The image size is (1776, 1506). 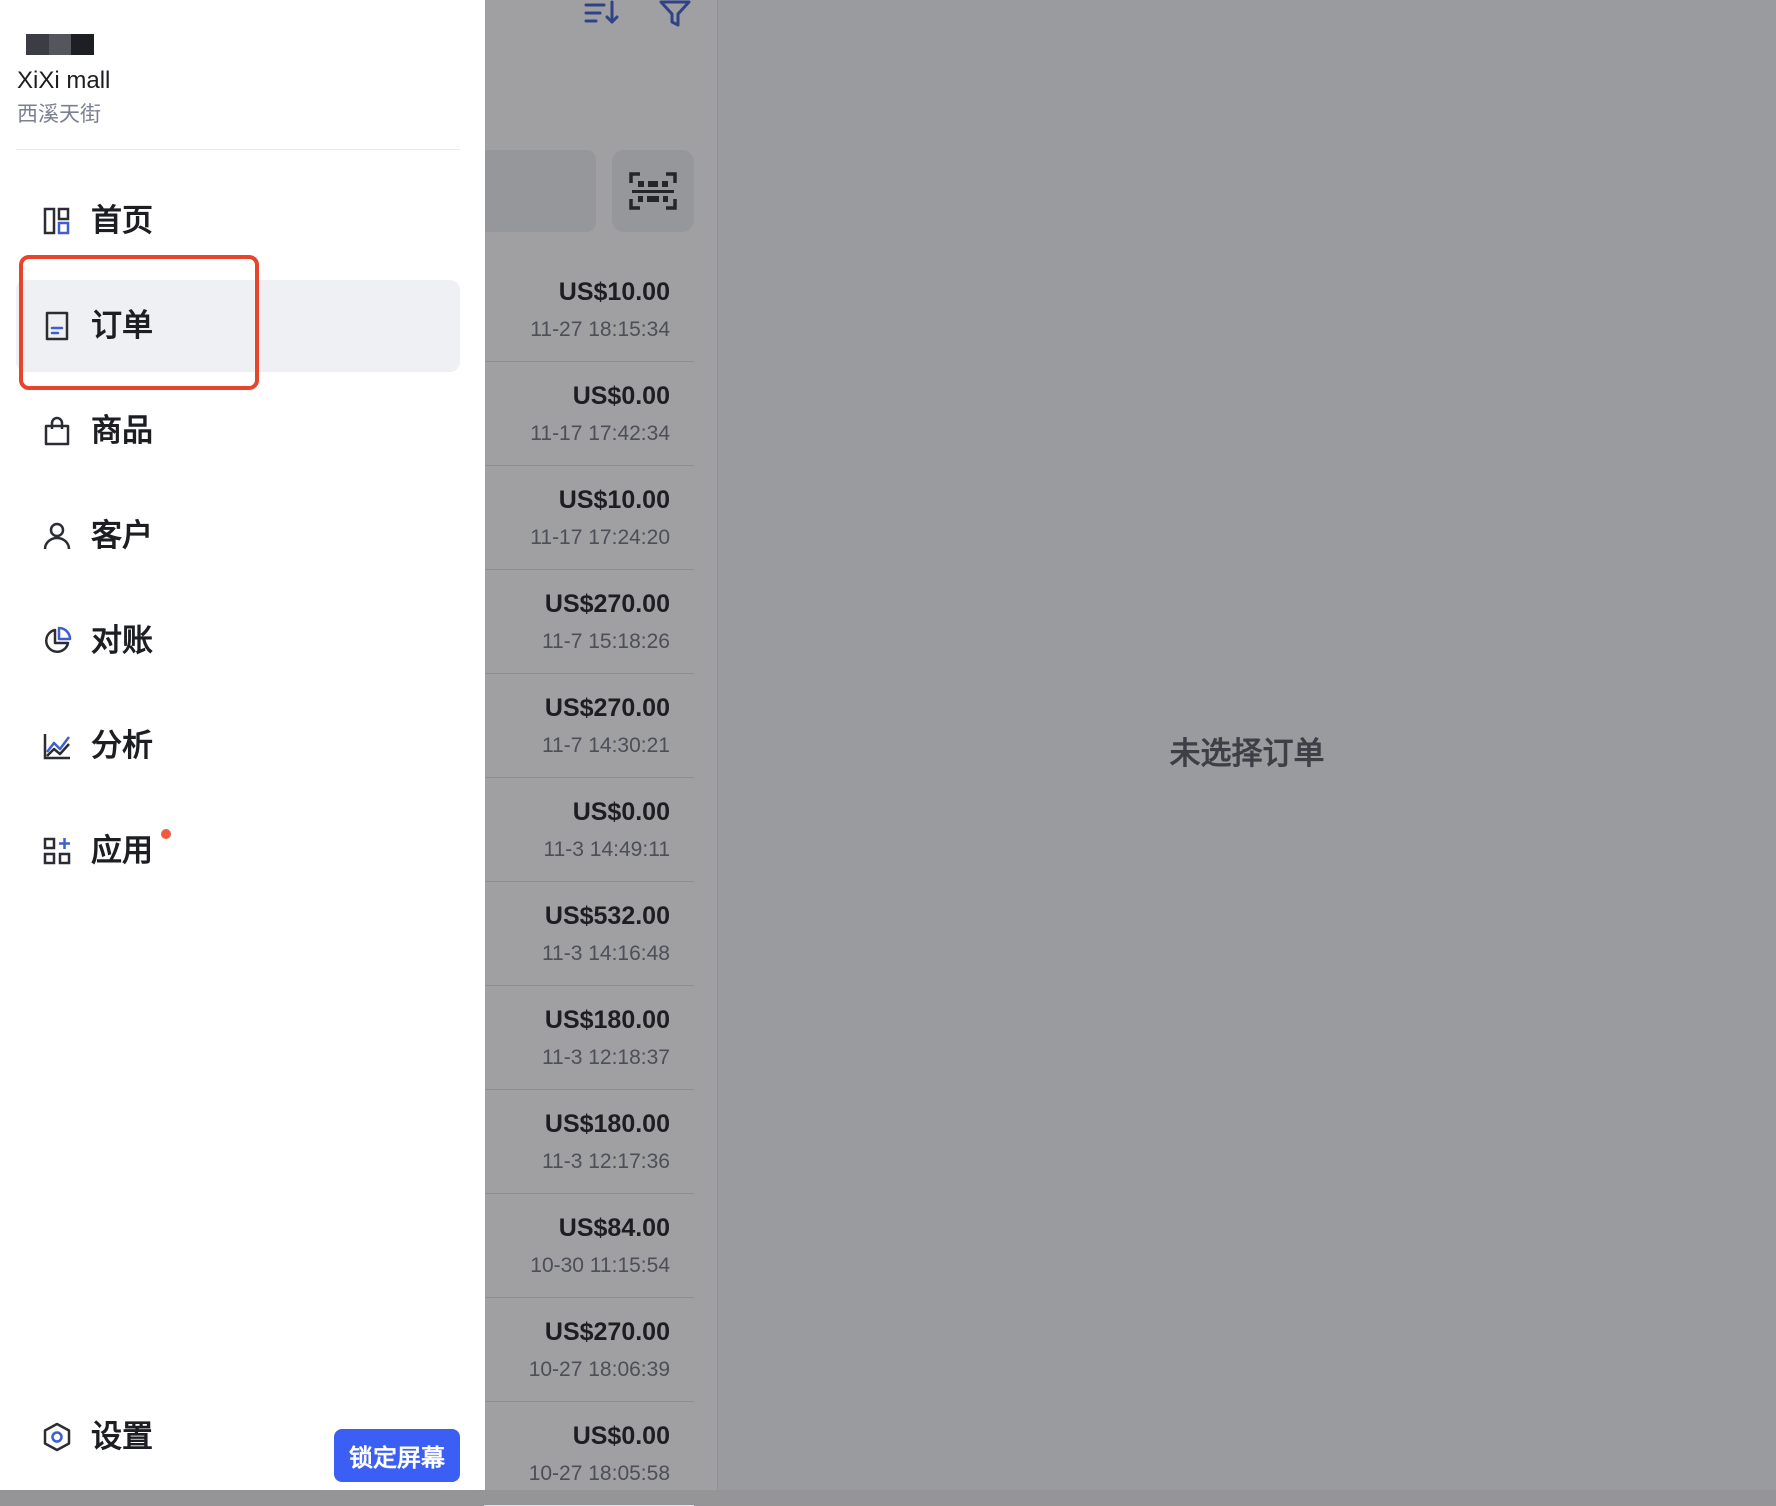 What do you see at coordinates (57, 1437) in the screenshot?
I see `settings-hexagon-icon` at bounding box center [57, 1437].